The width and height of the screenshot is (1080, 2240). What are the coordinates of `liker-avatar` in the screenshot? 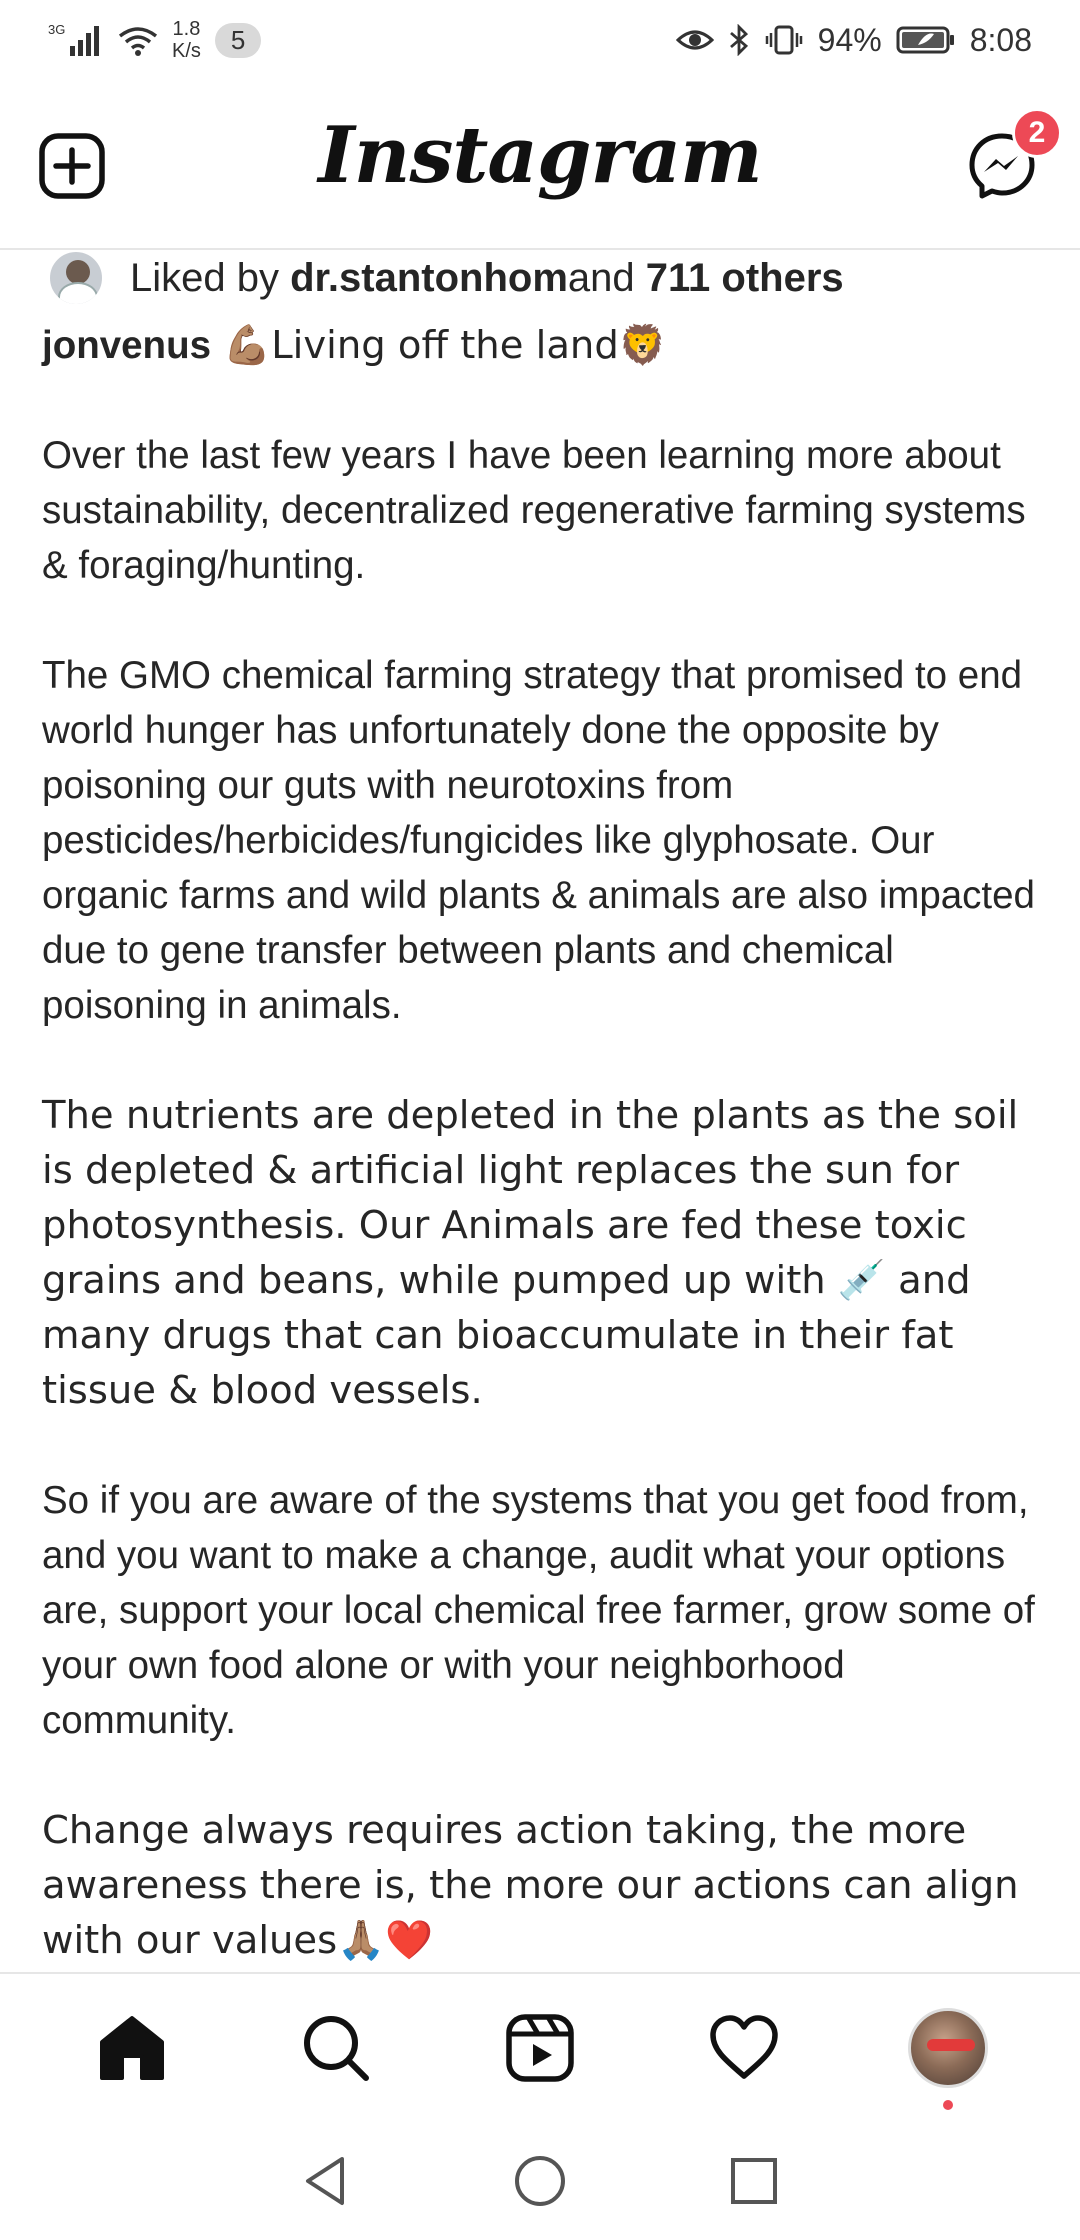 It's located at (76, 279).